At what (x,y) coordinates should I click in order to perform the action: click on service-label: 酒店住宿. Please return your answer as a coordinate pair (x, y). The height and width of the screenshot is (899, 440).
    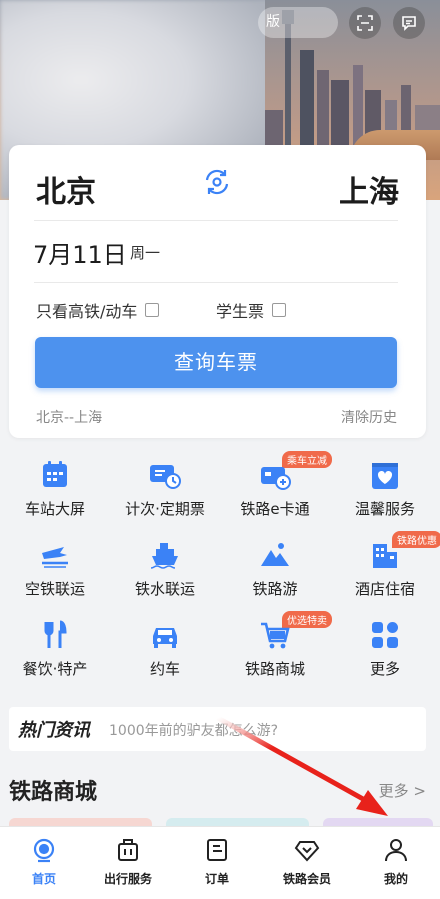
    Looking at the image, I should click on (384, 589).